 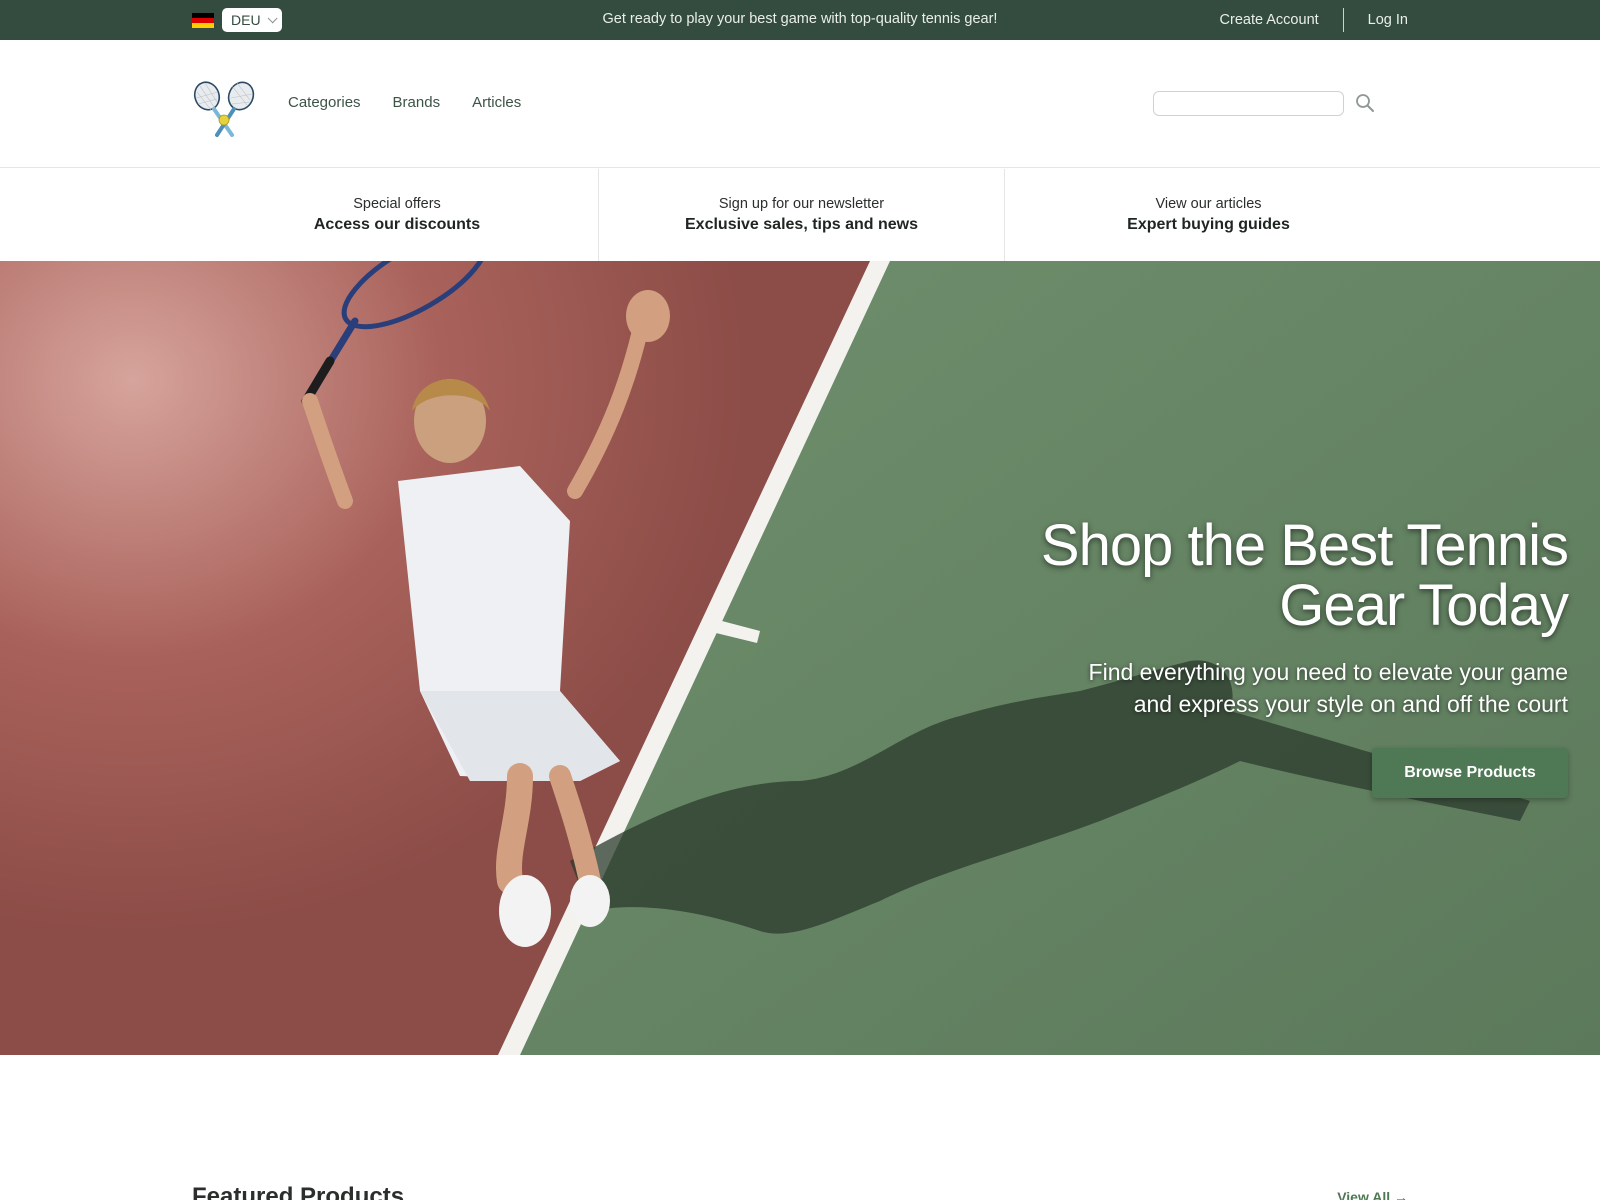 What do you see at coordinates (299, 215) in the screenshot?
I see `feature-special-offers: Special offers Access our discounts` at bounding box center [299, 215].